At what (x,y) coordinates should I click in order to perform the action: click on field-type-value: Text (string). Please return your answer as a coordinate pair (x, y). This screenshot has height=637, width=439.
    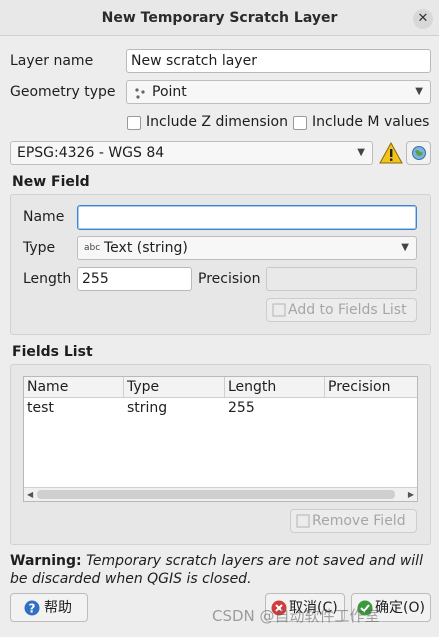
    Looking at the image, I should click on (146, 248).